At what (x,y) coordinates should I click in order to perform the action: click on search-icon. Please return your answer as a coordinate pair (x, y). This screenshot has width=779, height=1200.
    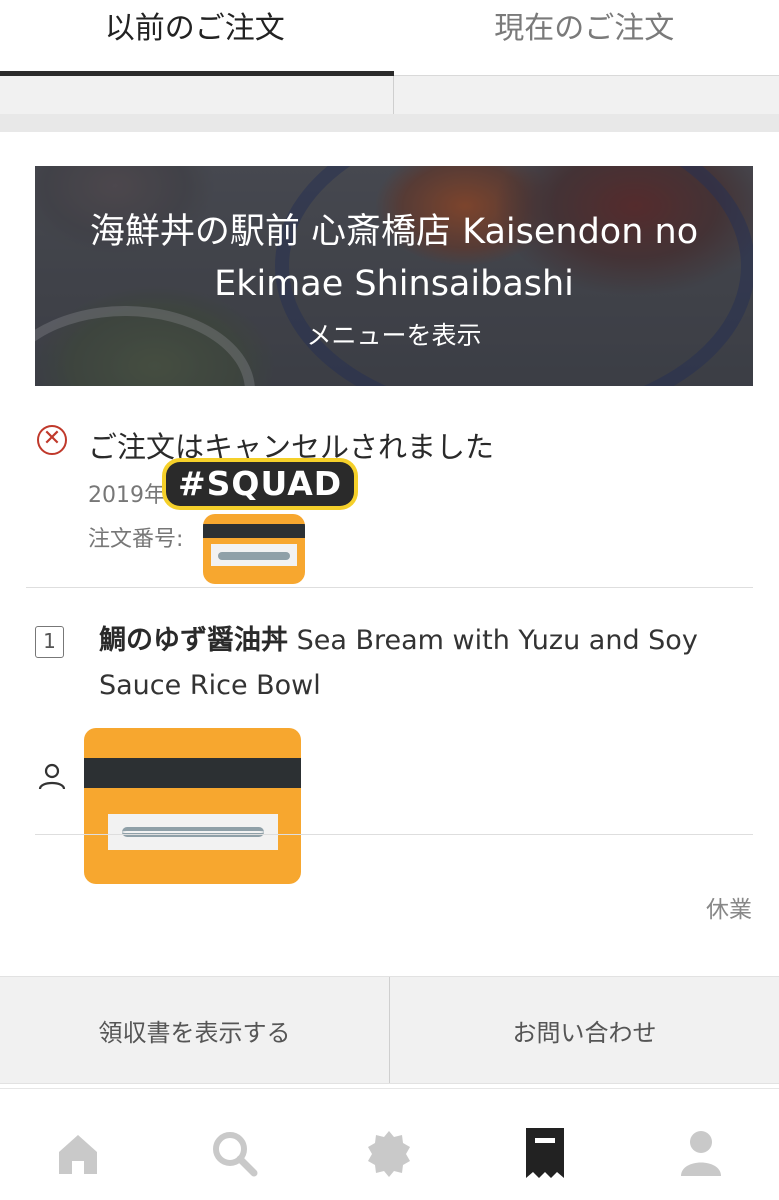
    Looking at the image, I should click on (235, 1153).